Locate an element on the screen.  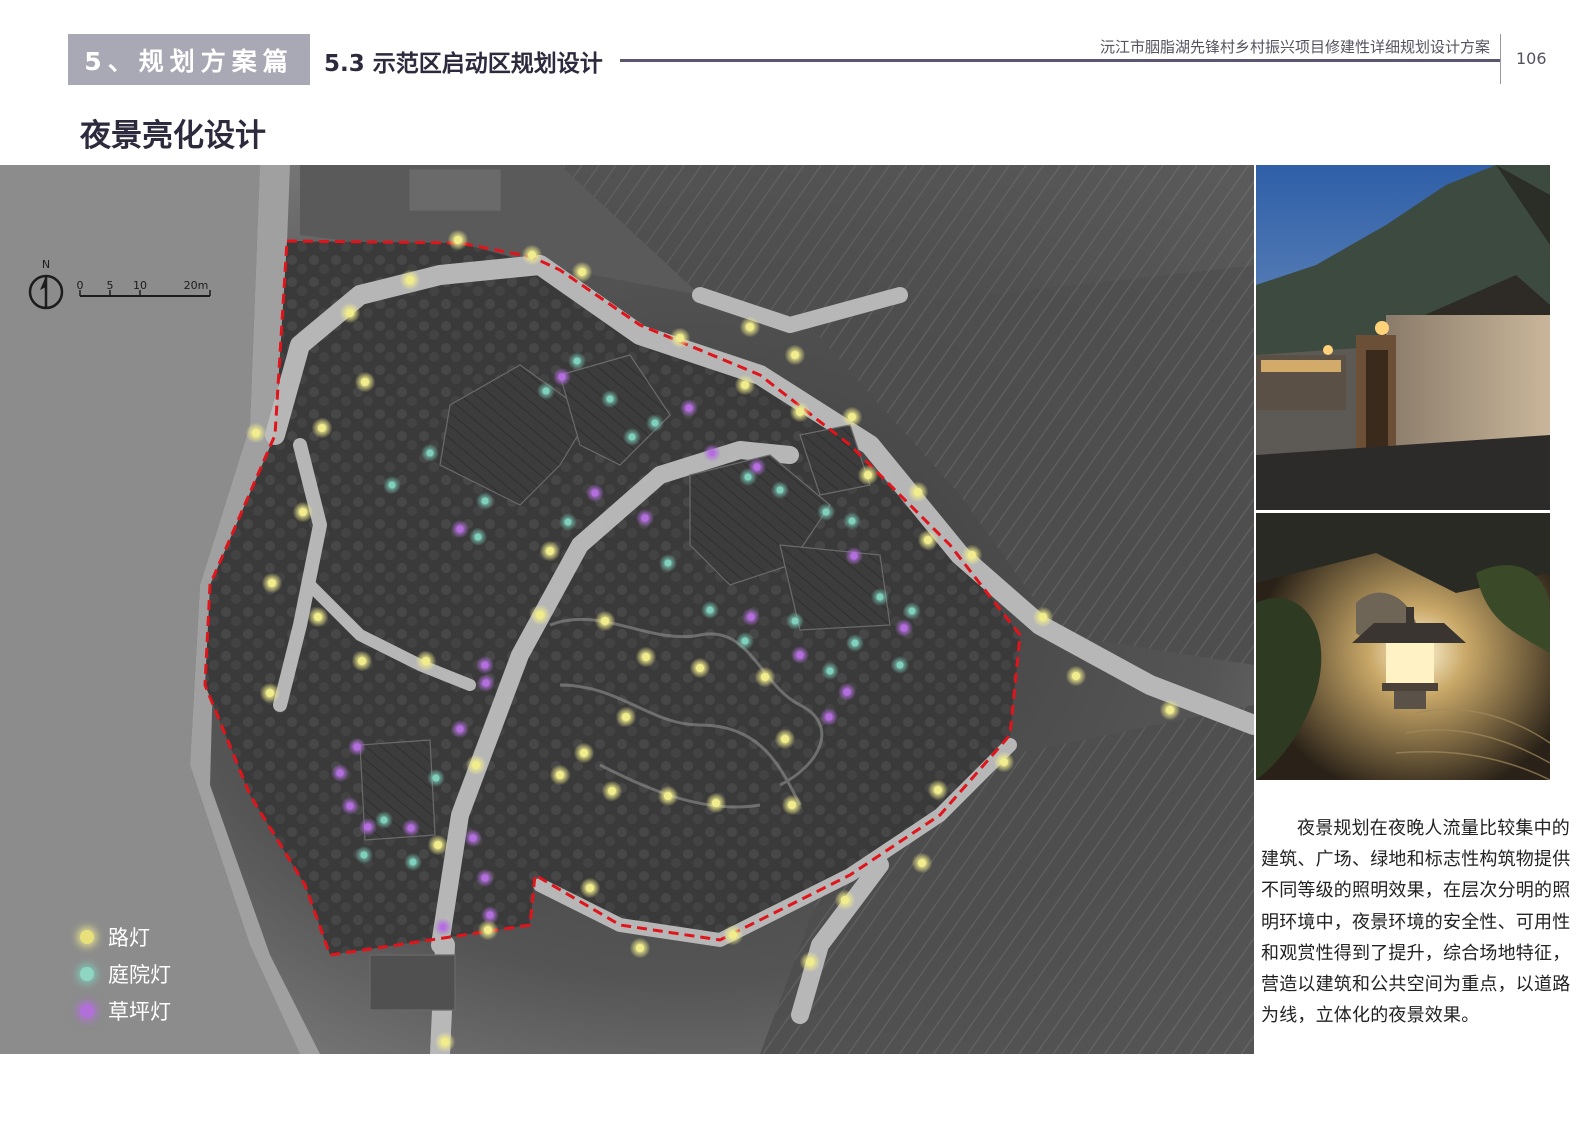
legend-item-garden-light: 庭院灯 is located at coordinates (121, 973).